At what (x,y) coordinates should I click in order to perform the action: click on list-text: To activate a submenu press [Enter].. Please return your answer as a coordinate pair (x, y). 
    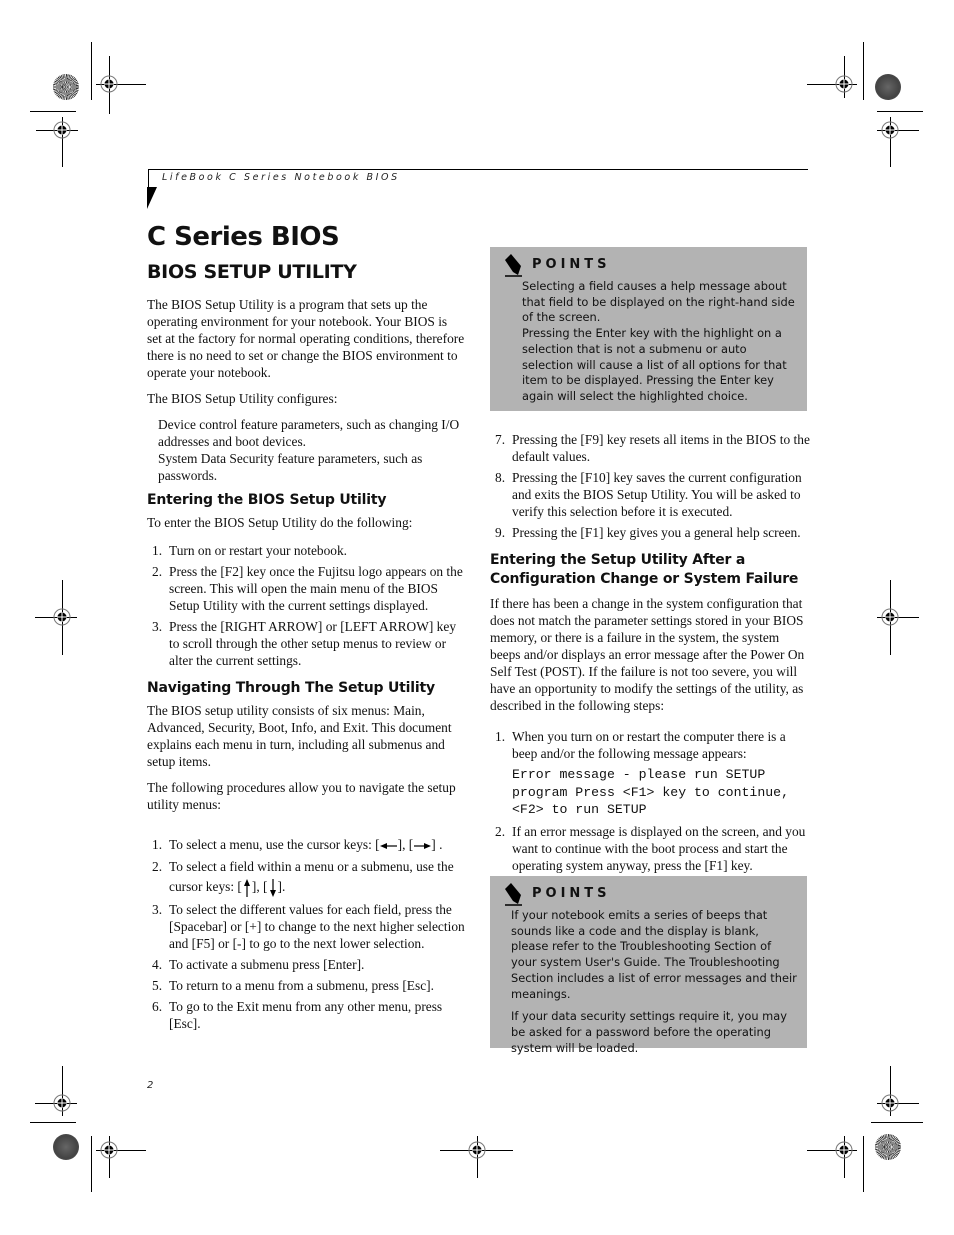
    Looking at the image, I should click on (267, 964).